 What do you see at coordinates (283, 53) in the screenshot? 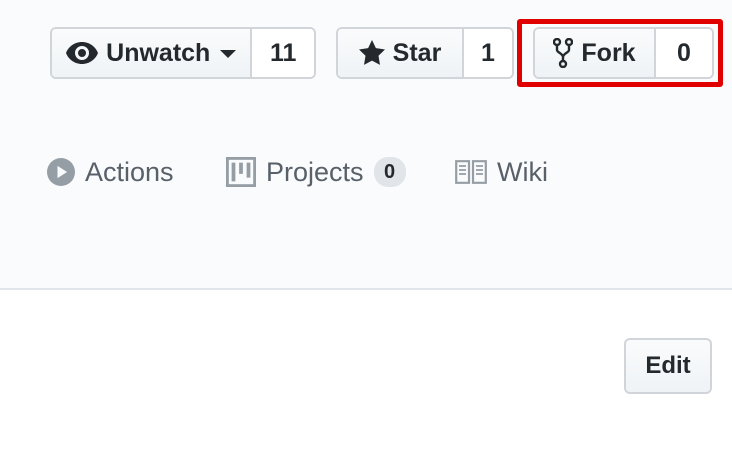
I see `watchers-count: 11` at bounding box center [283, 53].